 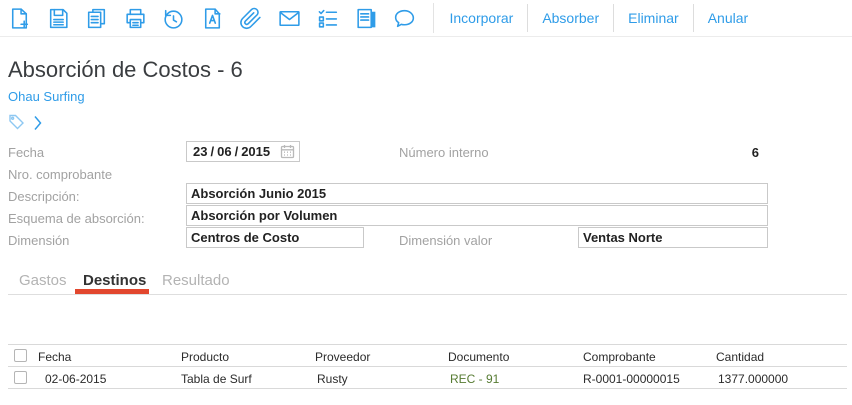 I want to click on mail-icon, so click(x=296, y=18).